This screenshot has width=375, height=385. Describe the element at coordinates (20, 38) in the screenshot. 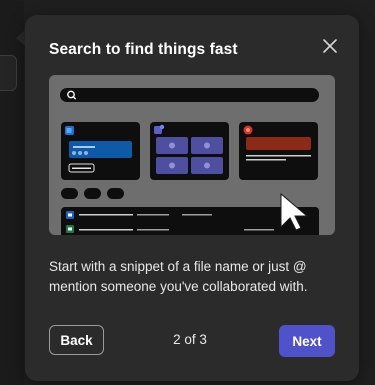

I see `callout-pointer` at that location.